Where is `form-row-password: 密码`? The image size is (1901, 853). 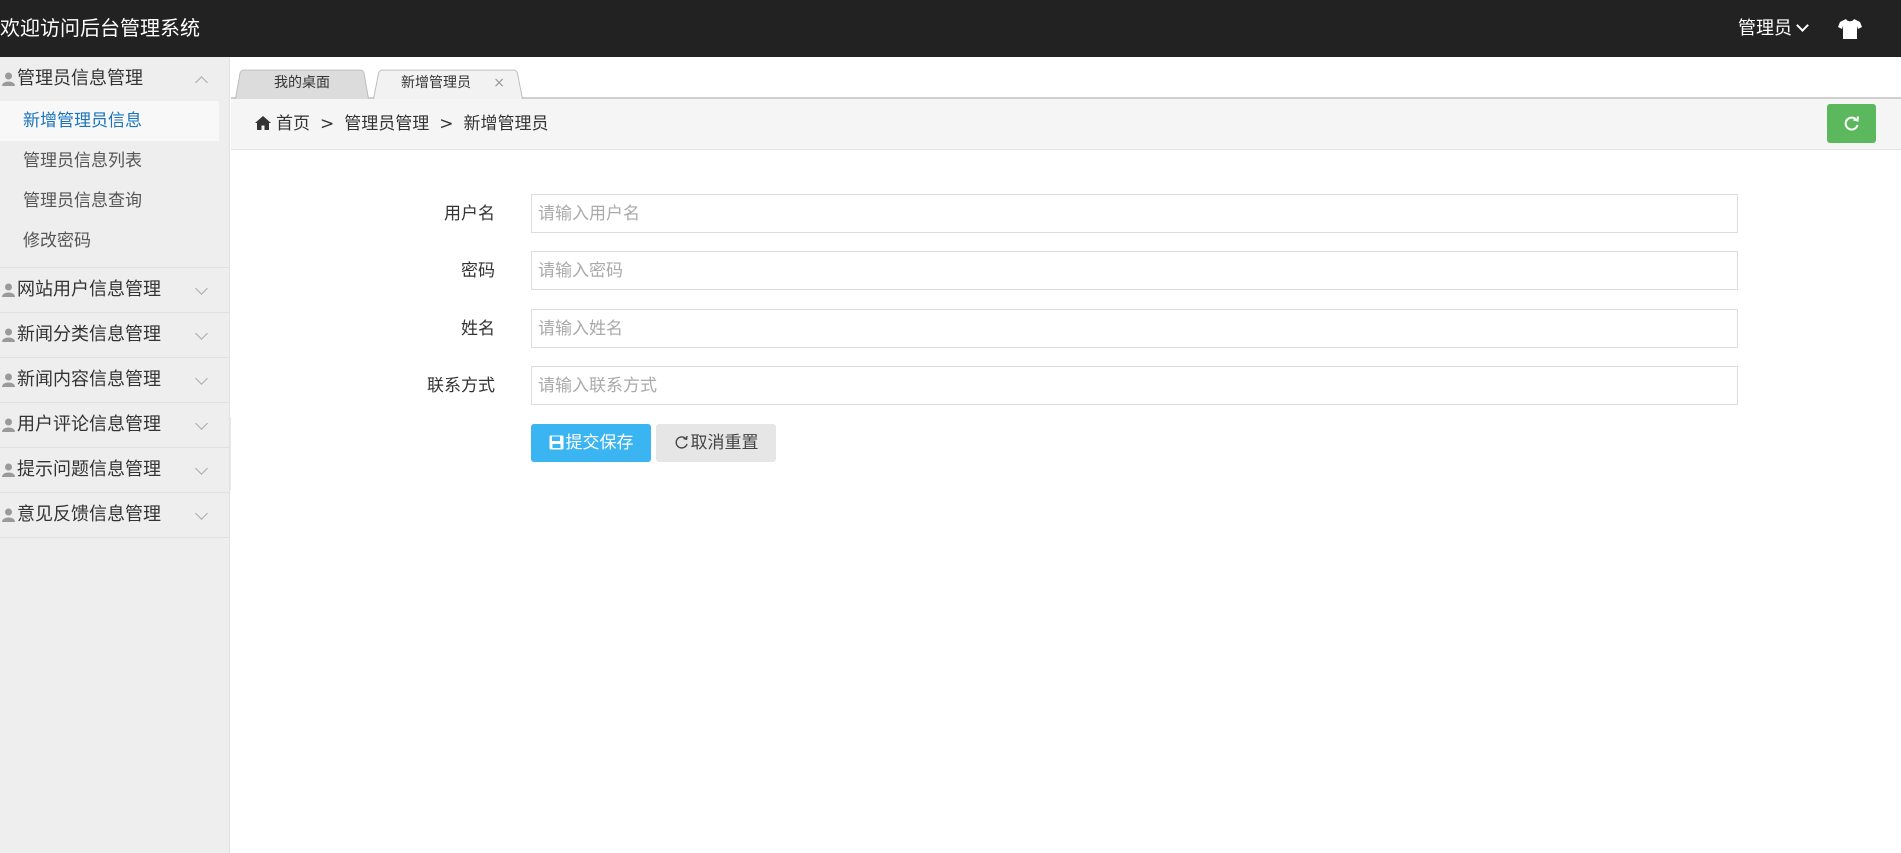
form-row-password: 密码 is located at coordinates (1066, 271).